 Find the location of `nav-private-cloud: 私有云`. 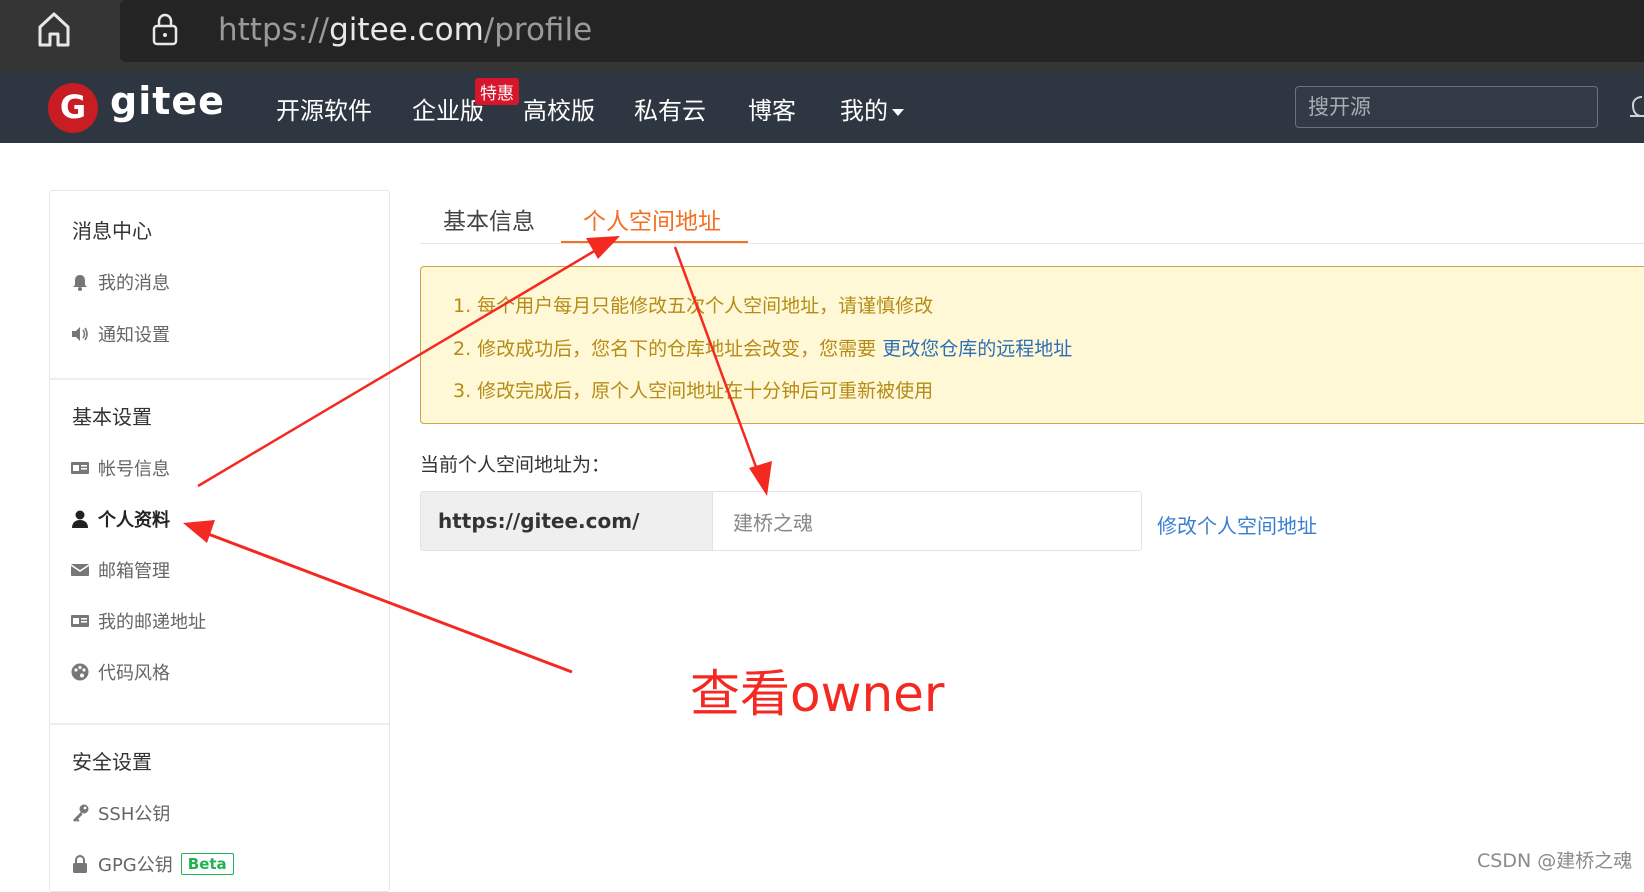

nav-private-cloud: 私有云 is located at coordinates (670, 108).